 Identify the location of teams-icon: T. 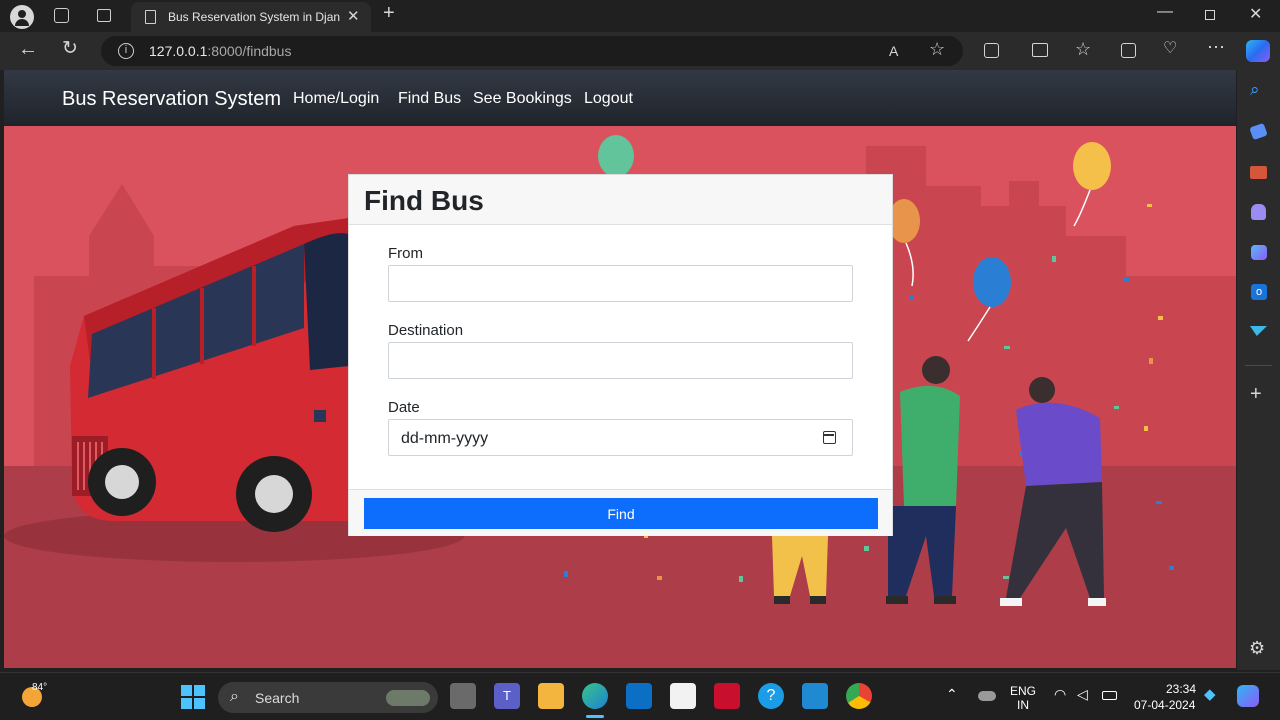
(507, 696).